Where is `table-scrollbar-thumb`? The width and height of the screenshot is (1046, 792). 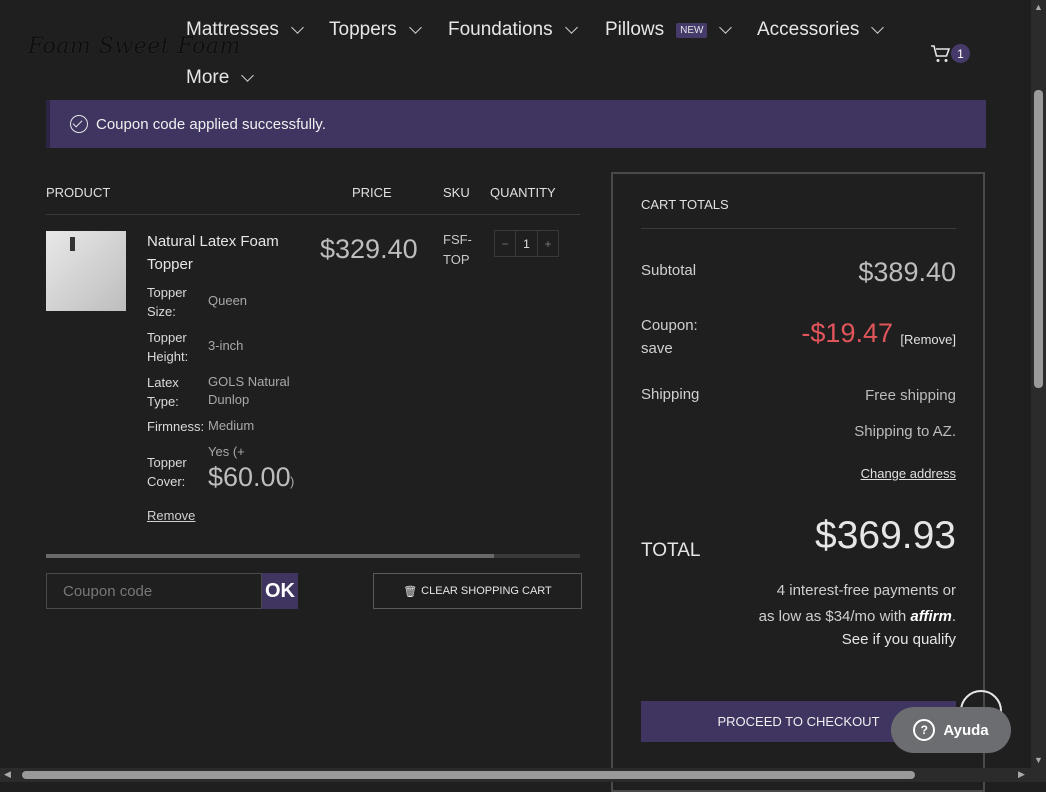 table-scrollbar-thumb is located at coordinates (270, 556).